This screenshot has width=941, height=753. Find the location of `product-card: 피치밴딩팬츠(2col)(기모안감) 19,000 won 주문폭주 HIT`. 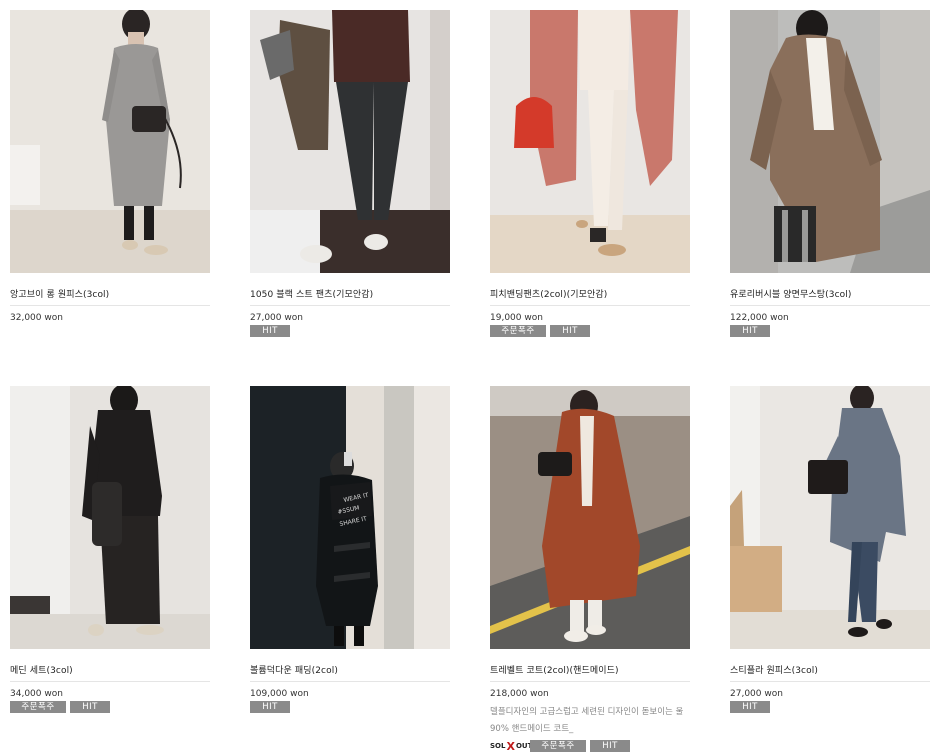

product-card: 피치밴딩팬츠(2col)(기모안감) 19,000 won 주문폭주 HIT is located at coordinates (590, 173).